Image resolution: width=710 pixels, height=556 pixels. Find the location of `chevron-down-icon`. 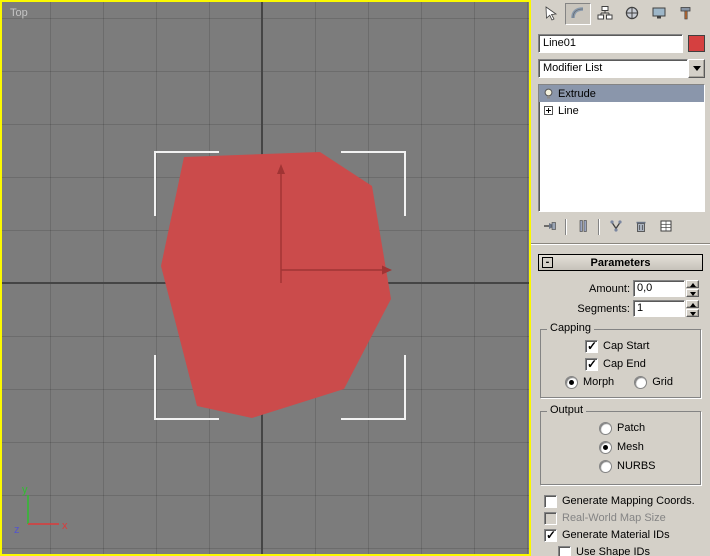

chevron-down-icon is located at coordinates (696, 68).